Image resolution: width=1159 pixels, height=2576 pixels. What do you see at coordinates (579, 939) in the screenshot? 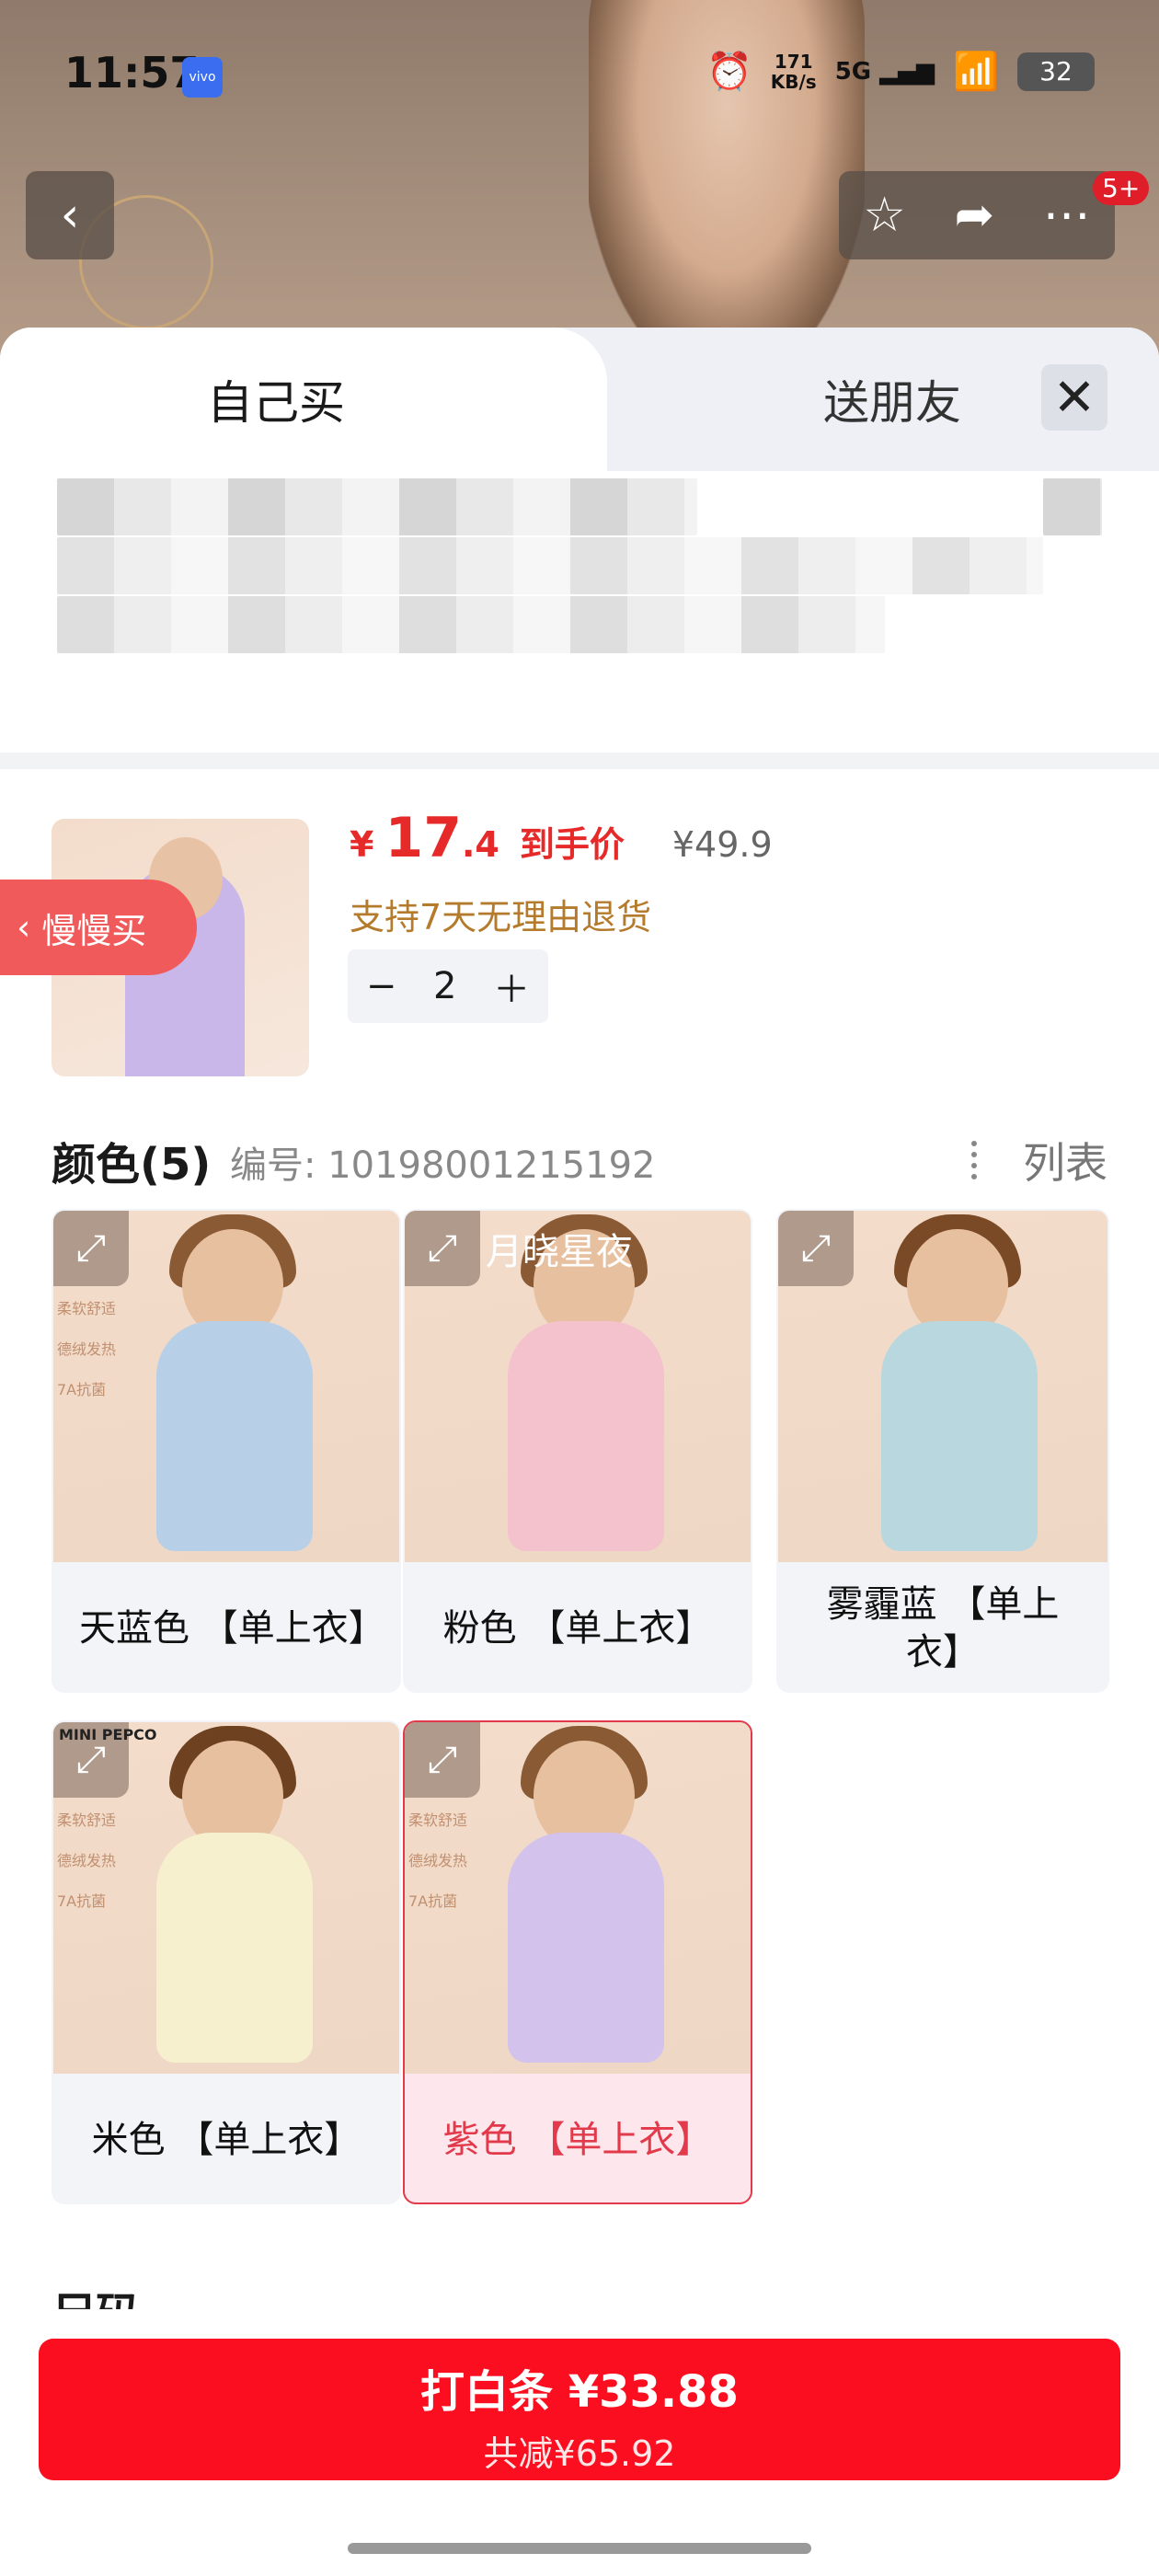
I see `product-summary: ‹ 慢慢买 ¥ 17 .4 到手价 ¥49.9 支持7天无理由退货 − 2 ＋` at bounding box center [579, 939].